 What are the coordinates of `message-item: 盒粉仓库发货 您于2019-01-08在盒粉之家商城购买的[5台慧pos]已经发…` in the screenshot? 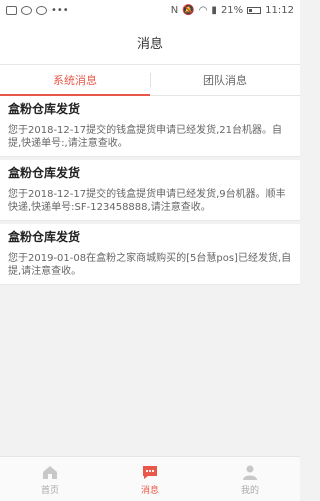 It's located at (150, 254).